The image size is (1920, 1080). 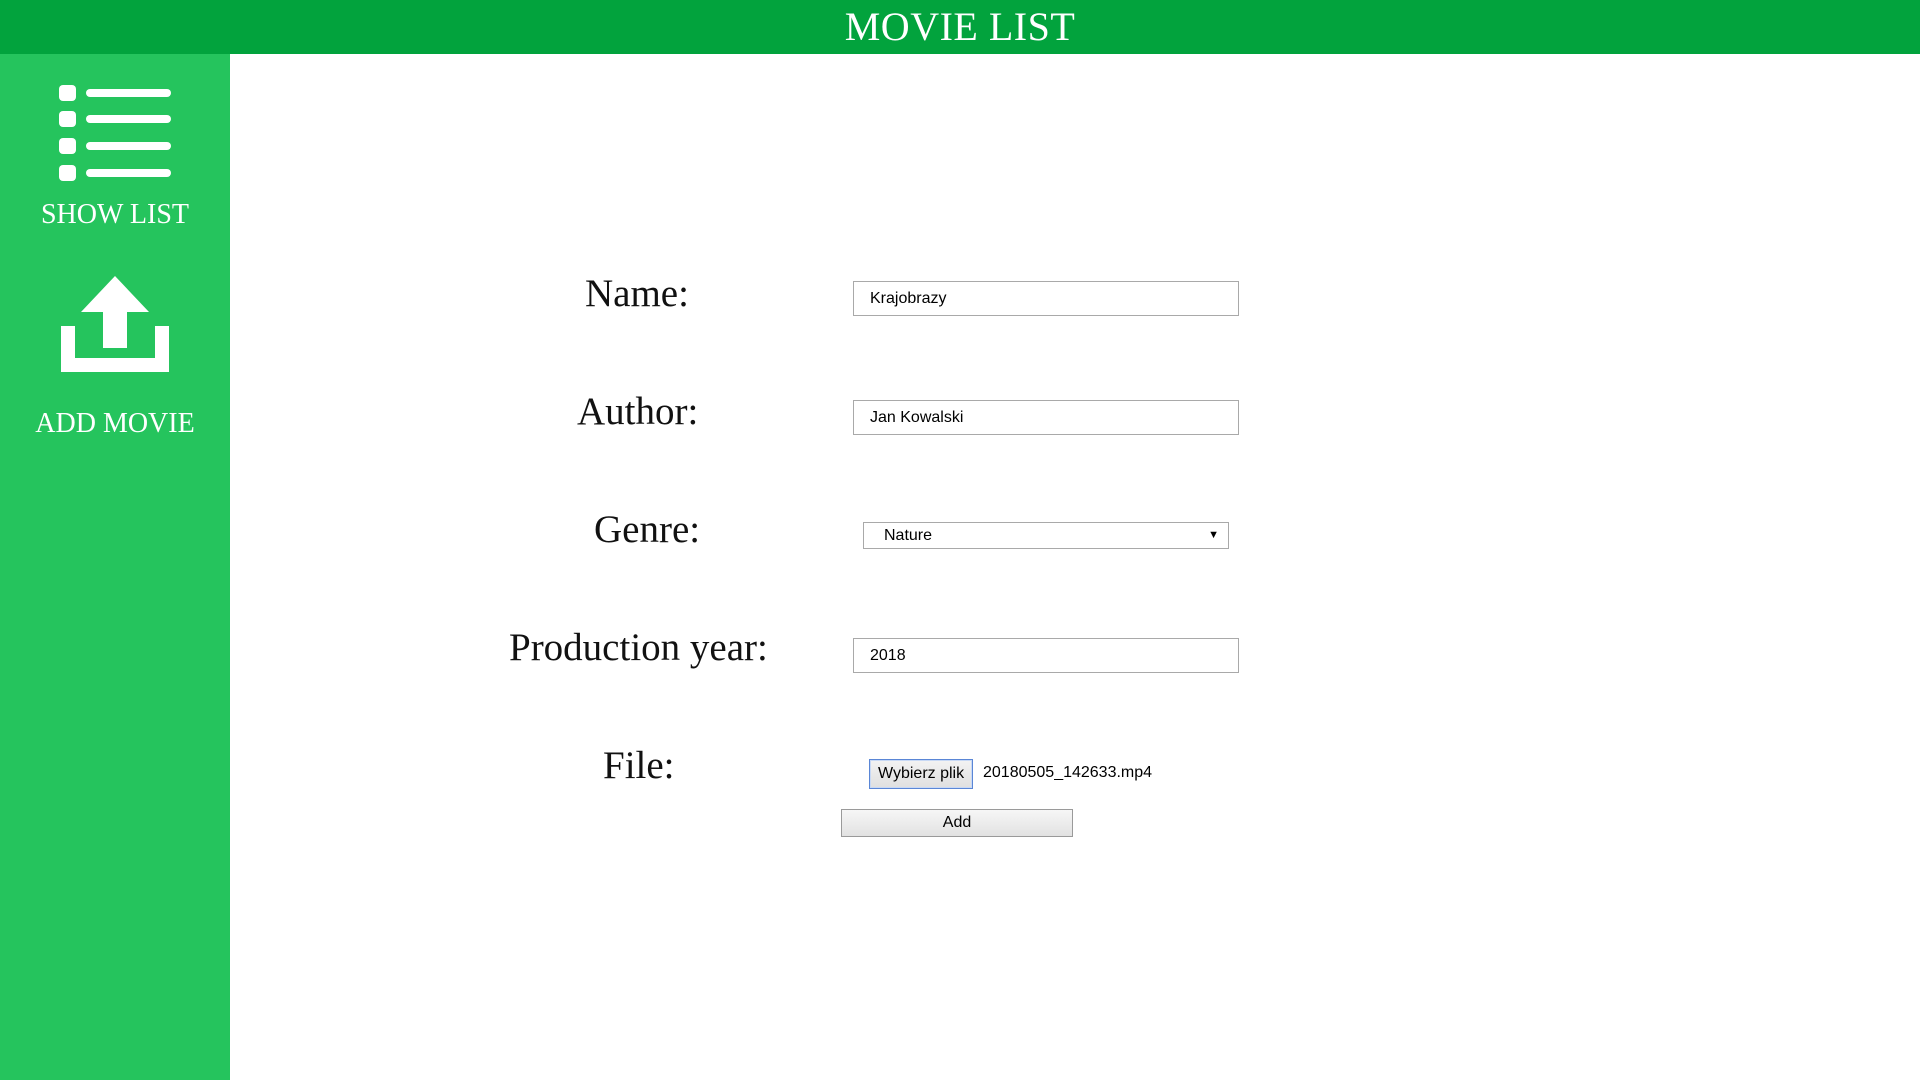 I want to click on header-bar: MOVIE LIST, so click(x=960, y=27).